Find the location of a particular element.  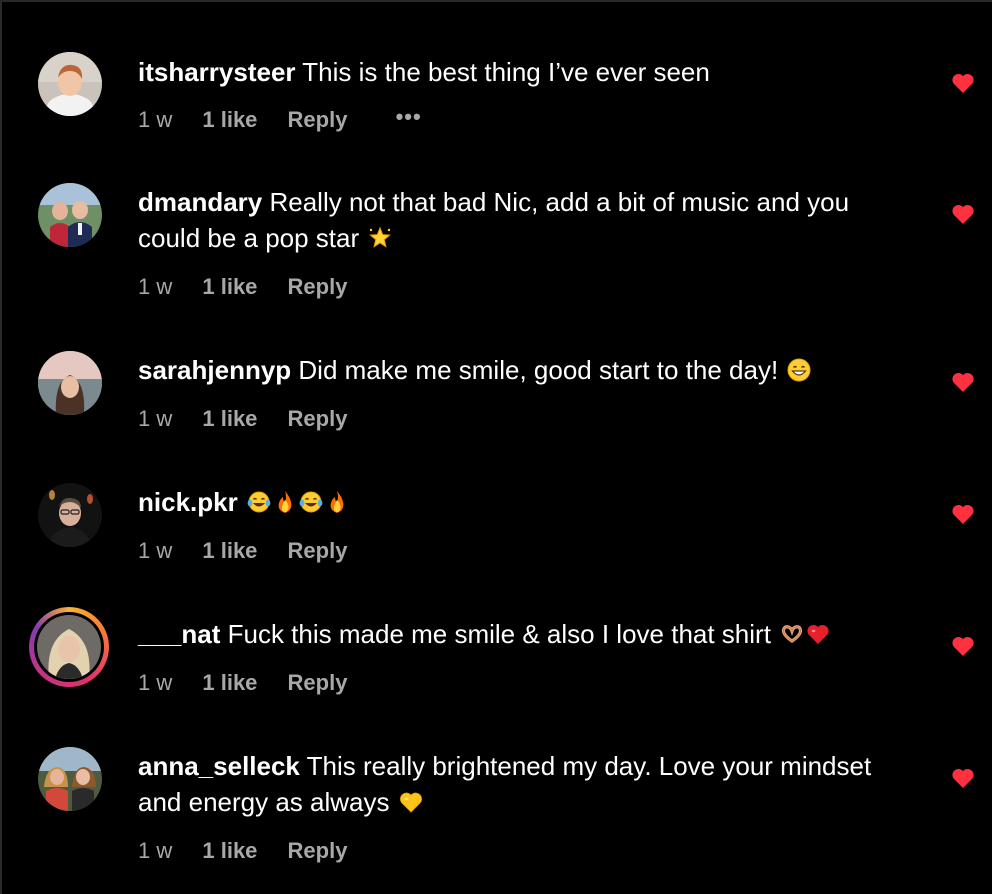

comment-username: sarahjennyp is located at coordinates (214, 370).